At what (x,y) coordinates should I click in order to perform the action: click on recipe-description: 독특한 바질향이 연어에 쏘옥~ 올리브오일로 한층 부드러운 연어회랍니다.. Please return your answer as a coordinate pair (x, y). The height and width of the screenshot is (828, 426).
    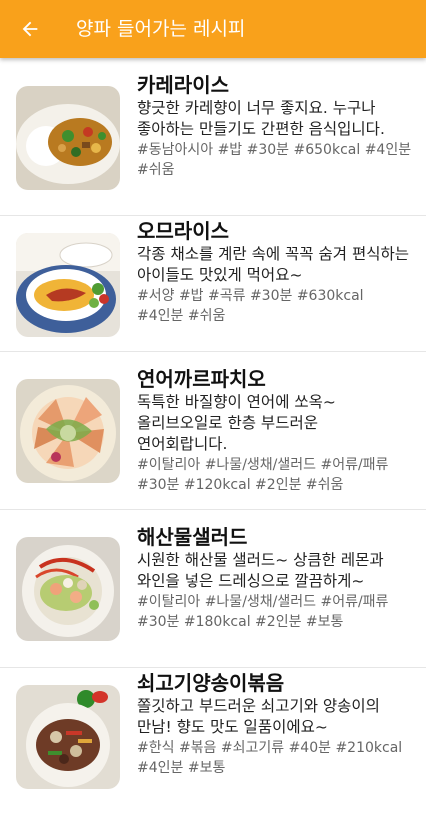
    Looking at the image, I should click on (236, 423).